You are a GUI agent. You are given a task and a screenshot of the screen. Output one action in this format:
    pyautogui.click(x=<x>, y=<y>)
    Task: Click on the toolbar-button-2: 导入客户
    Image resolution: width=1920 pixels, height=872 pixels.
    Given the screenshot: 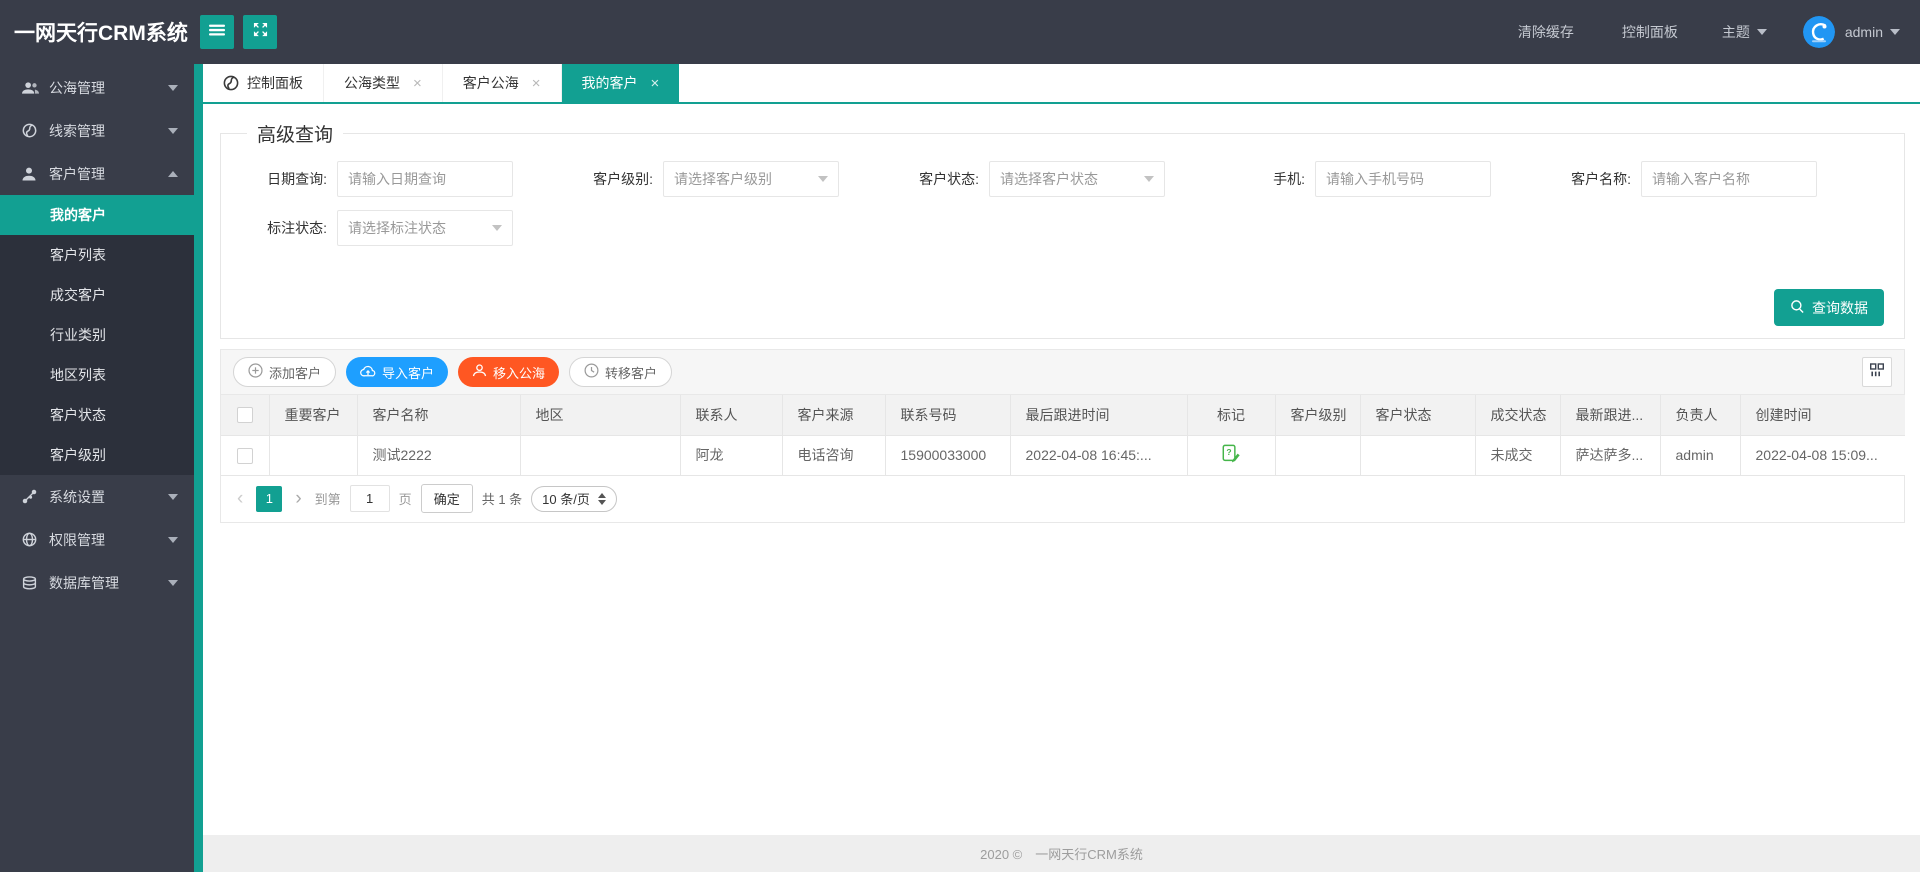 What is the action you would take?
    pyautogui.click(x=397, y=372)
    